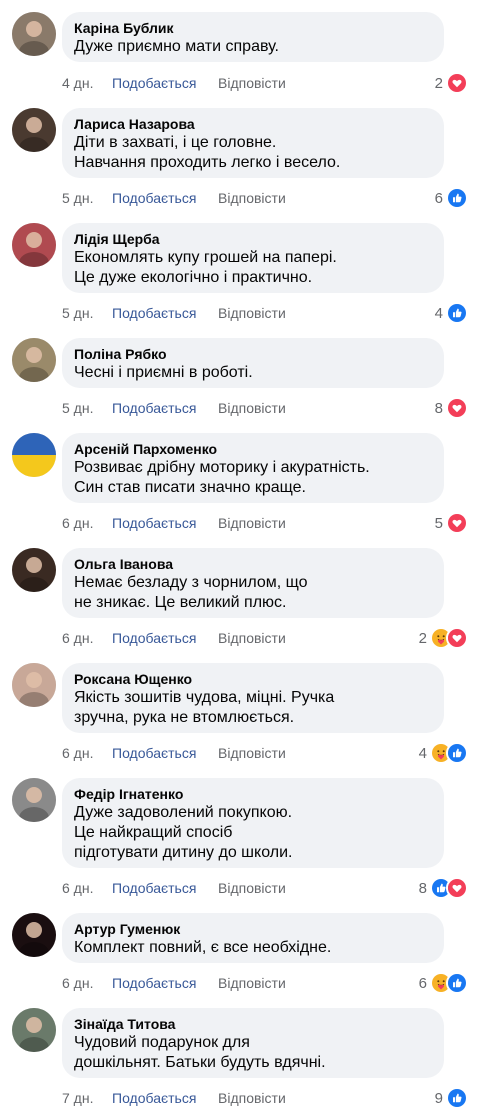 The height and width of the screenshot is (1119, 480). Describe the element at coordinates (253, 239) in the screenshot. I see `comment-author: Лідія Щерба` at that location.